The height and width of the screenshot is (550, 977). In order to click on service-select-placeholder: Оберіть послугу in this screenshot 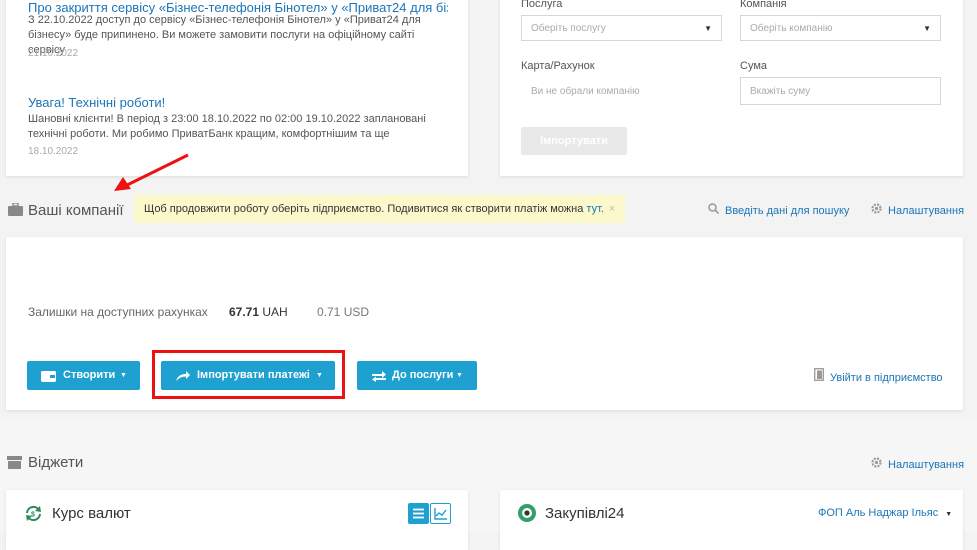, I will do `click(568, 28)`.